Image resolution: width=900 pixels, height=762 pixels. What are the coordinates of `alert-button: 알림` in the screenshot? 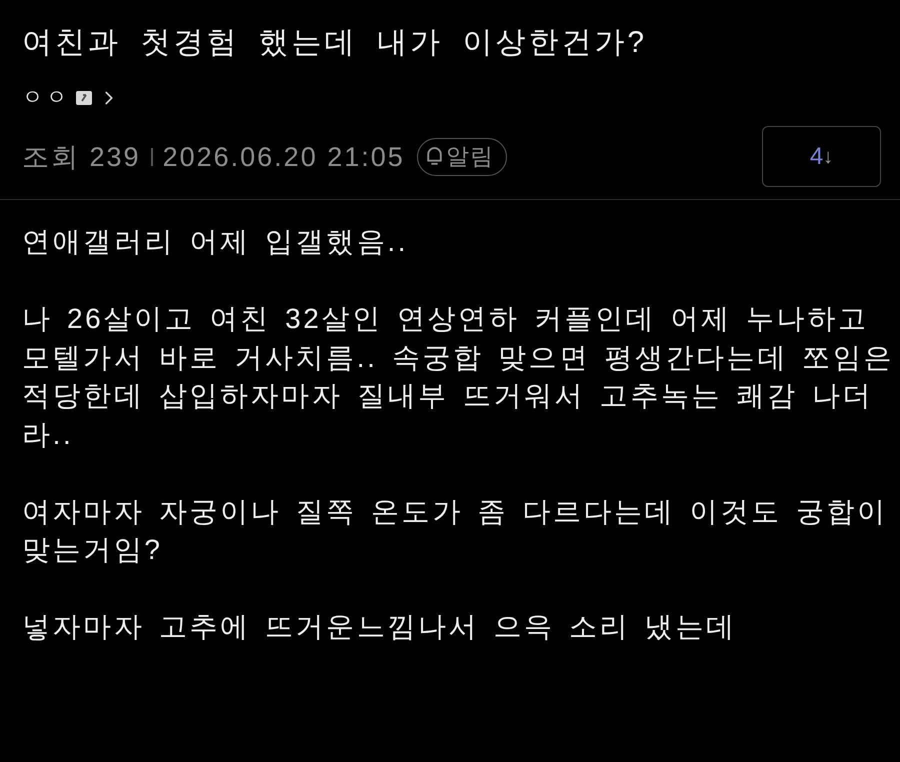 It's located at (461, 157).